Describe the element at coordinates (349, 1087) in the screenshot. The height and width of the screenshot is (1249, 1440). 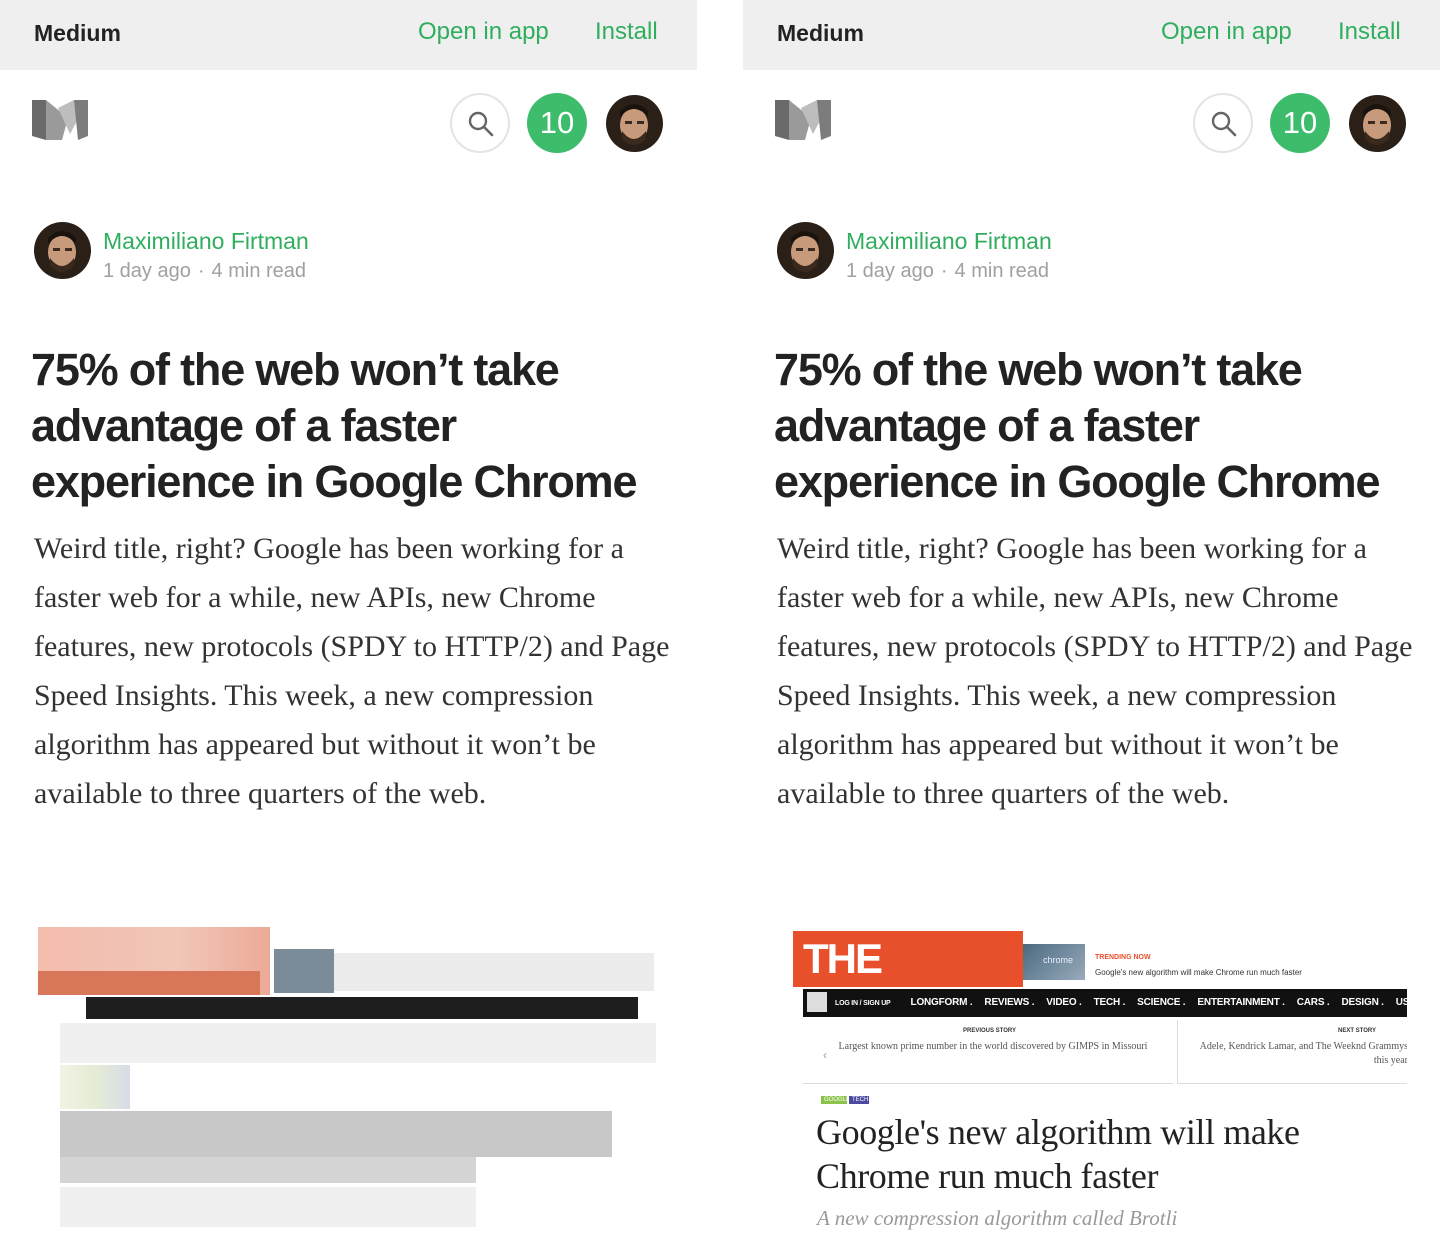
I see `pixelated-image-placeholder` at that location.